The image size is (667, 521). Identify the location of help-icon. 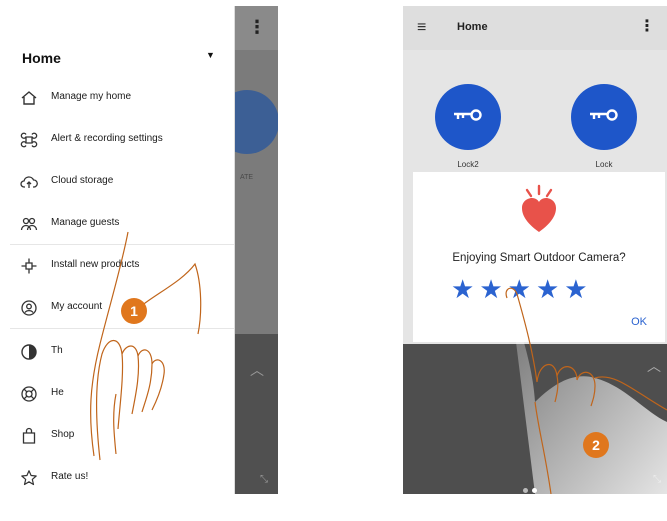
(29, 394).